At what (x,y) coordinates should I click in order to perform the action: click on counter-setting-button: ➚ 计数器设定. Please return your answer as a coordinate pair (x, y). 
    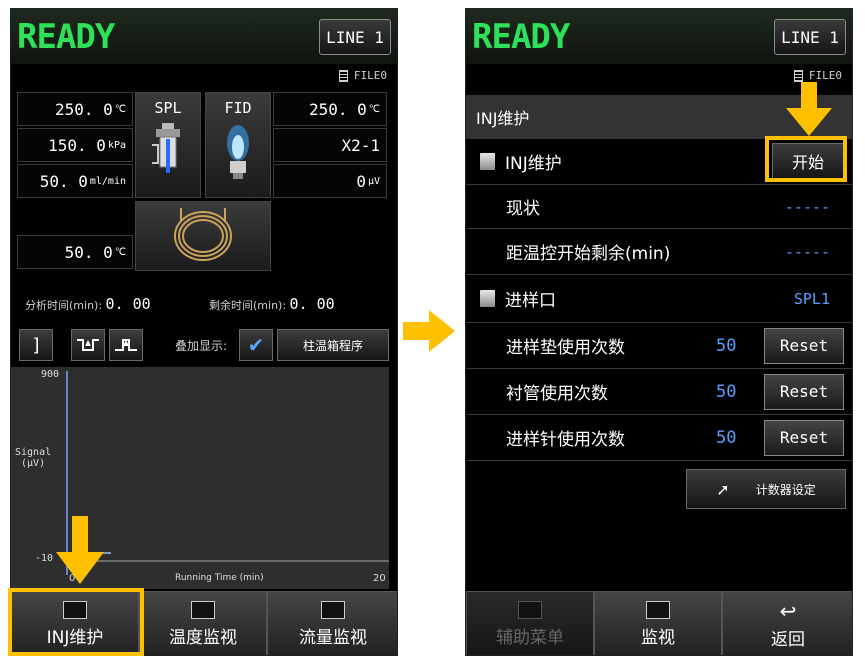
    Looking at the image, I should click on (766, 489).